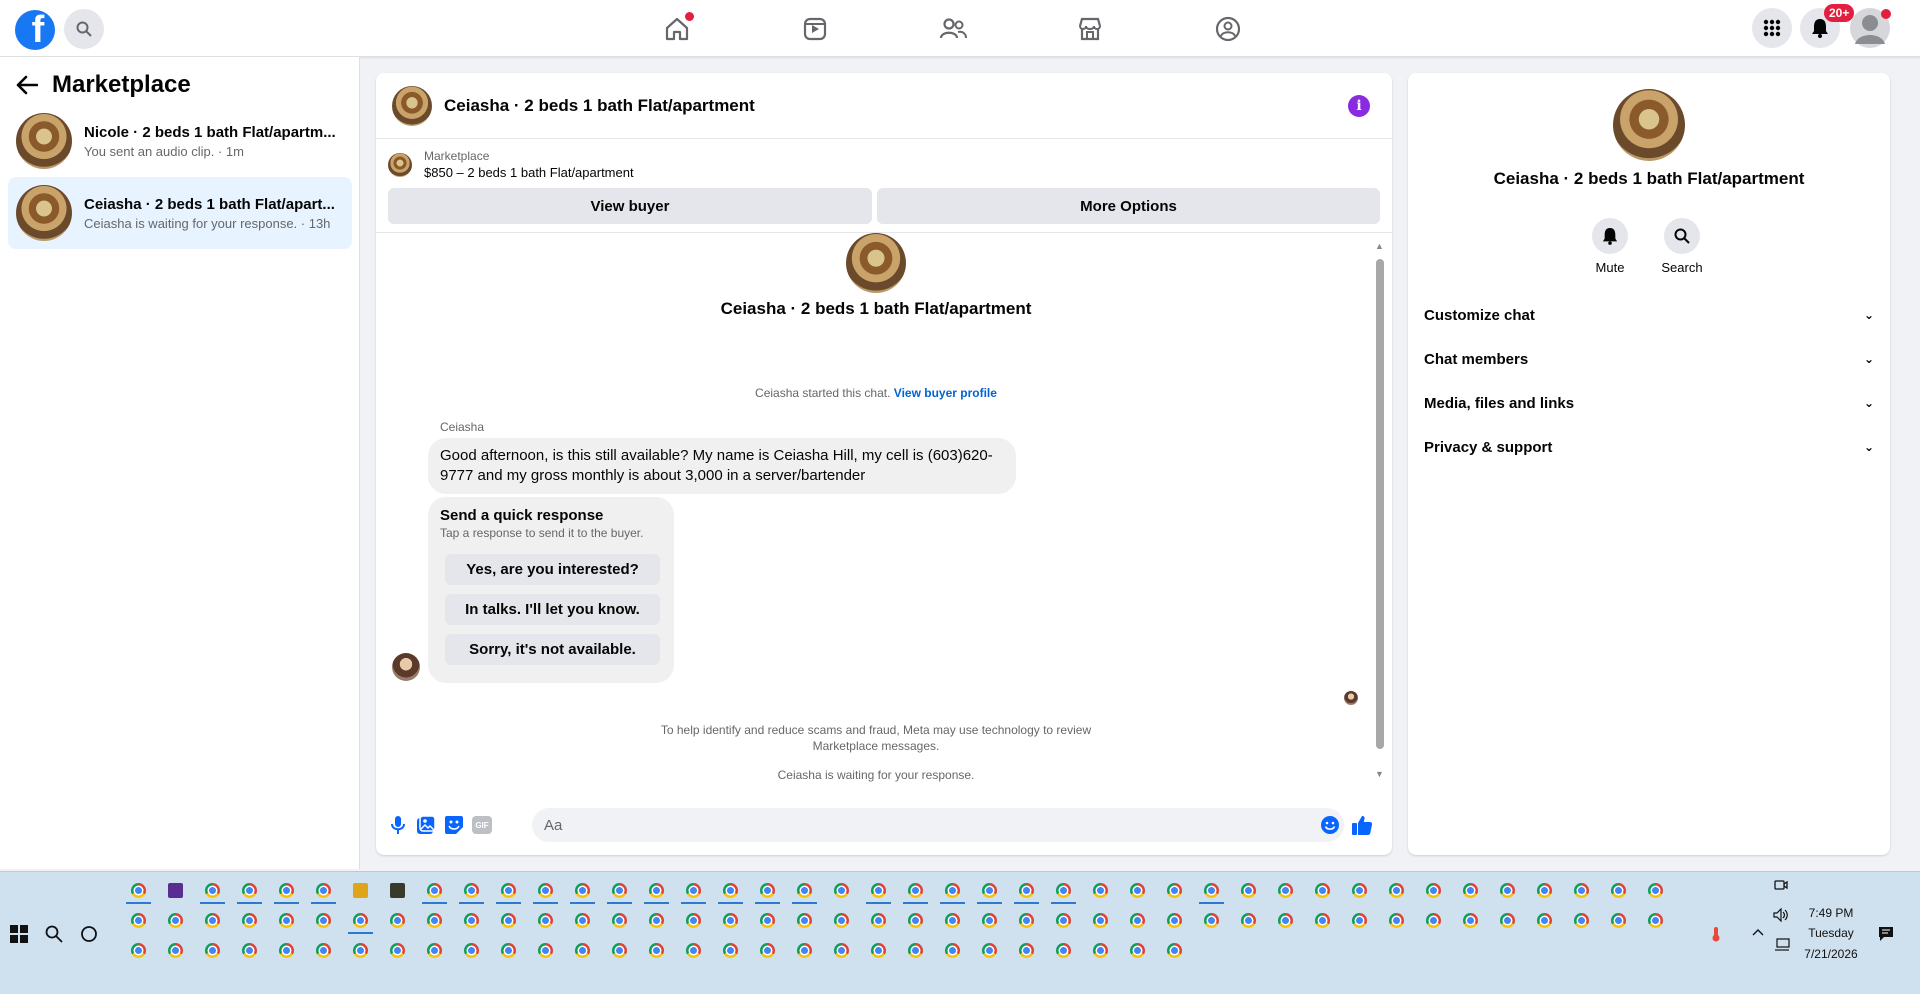 The width and height of the screenshot is (1920, 994). What do you see at coordinates (1610, 246) in the screenshot?
I see `mute-button: Mute` at bounding box center [1610, 246].